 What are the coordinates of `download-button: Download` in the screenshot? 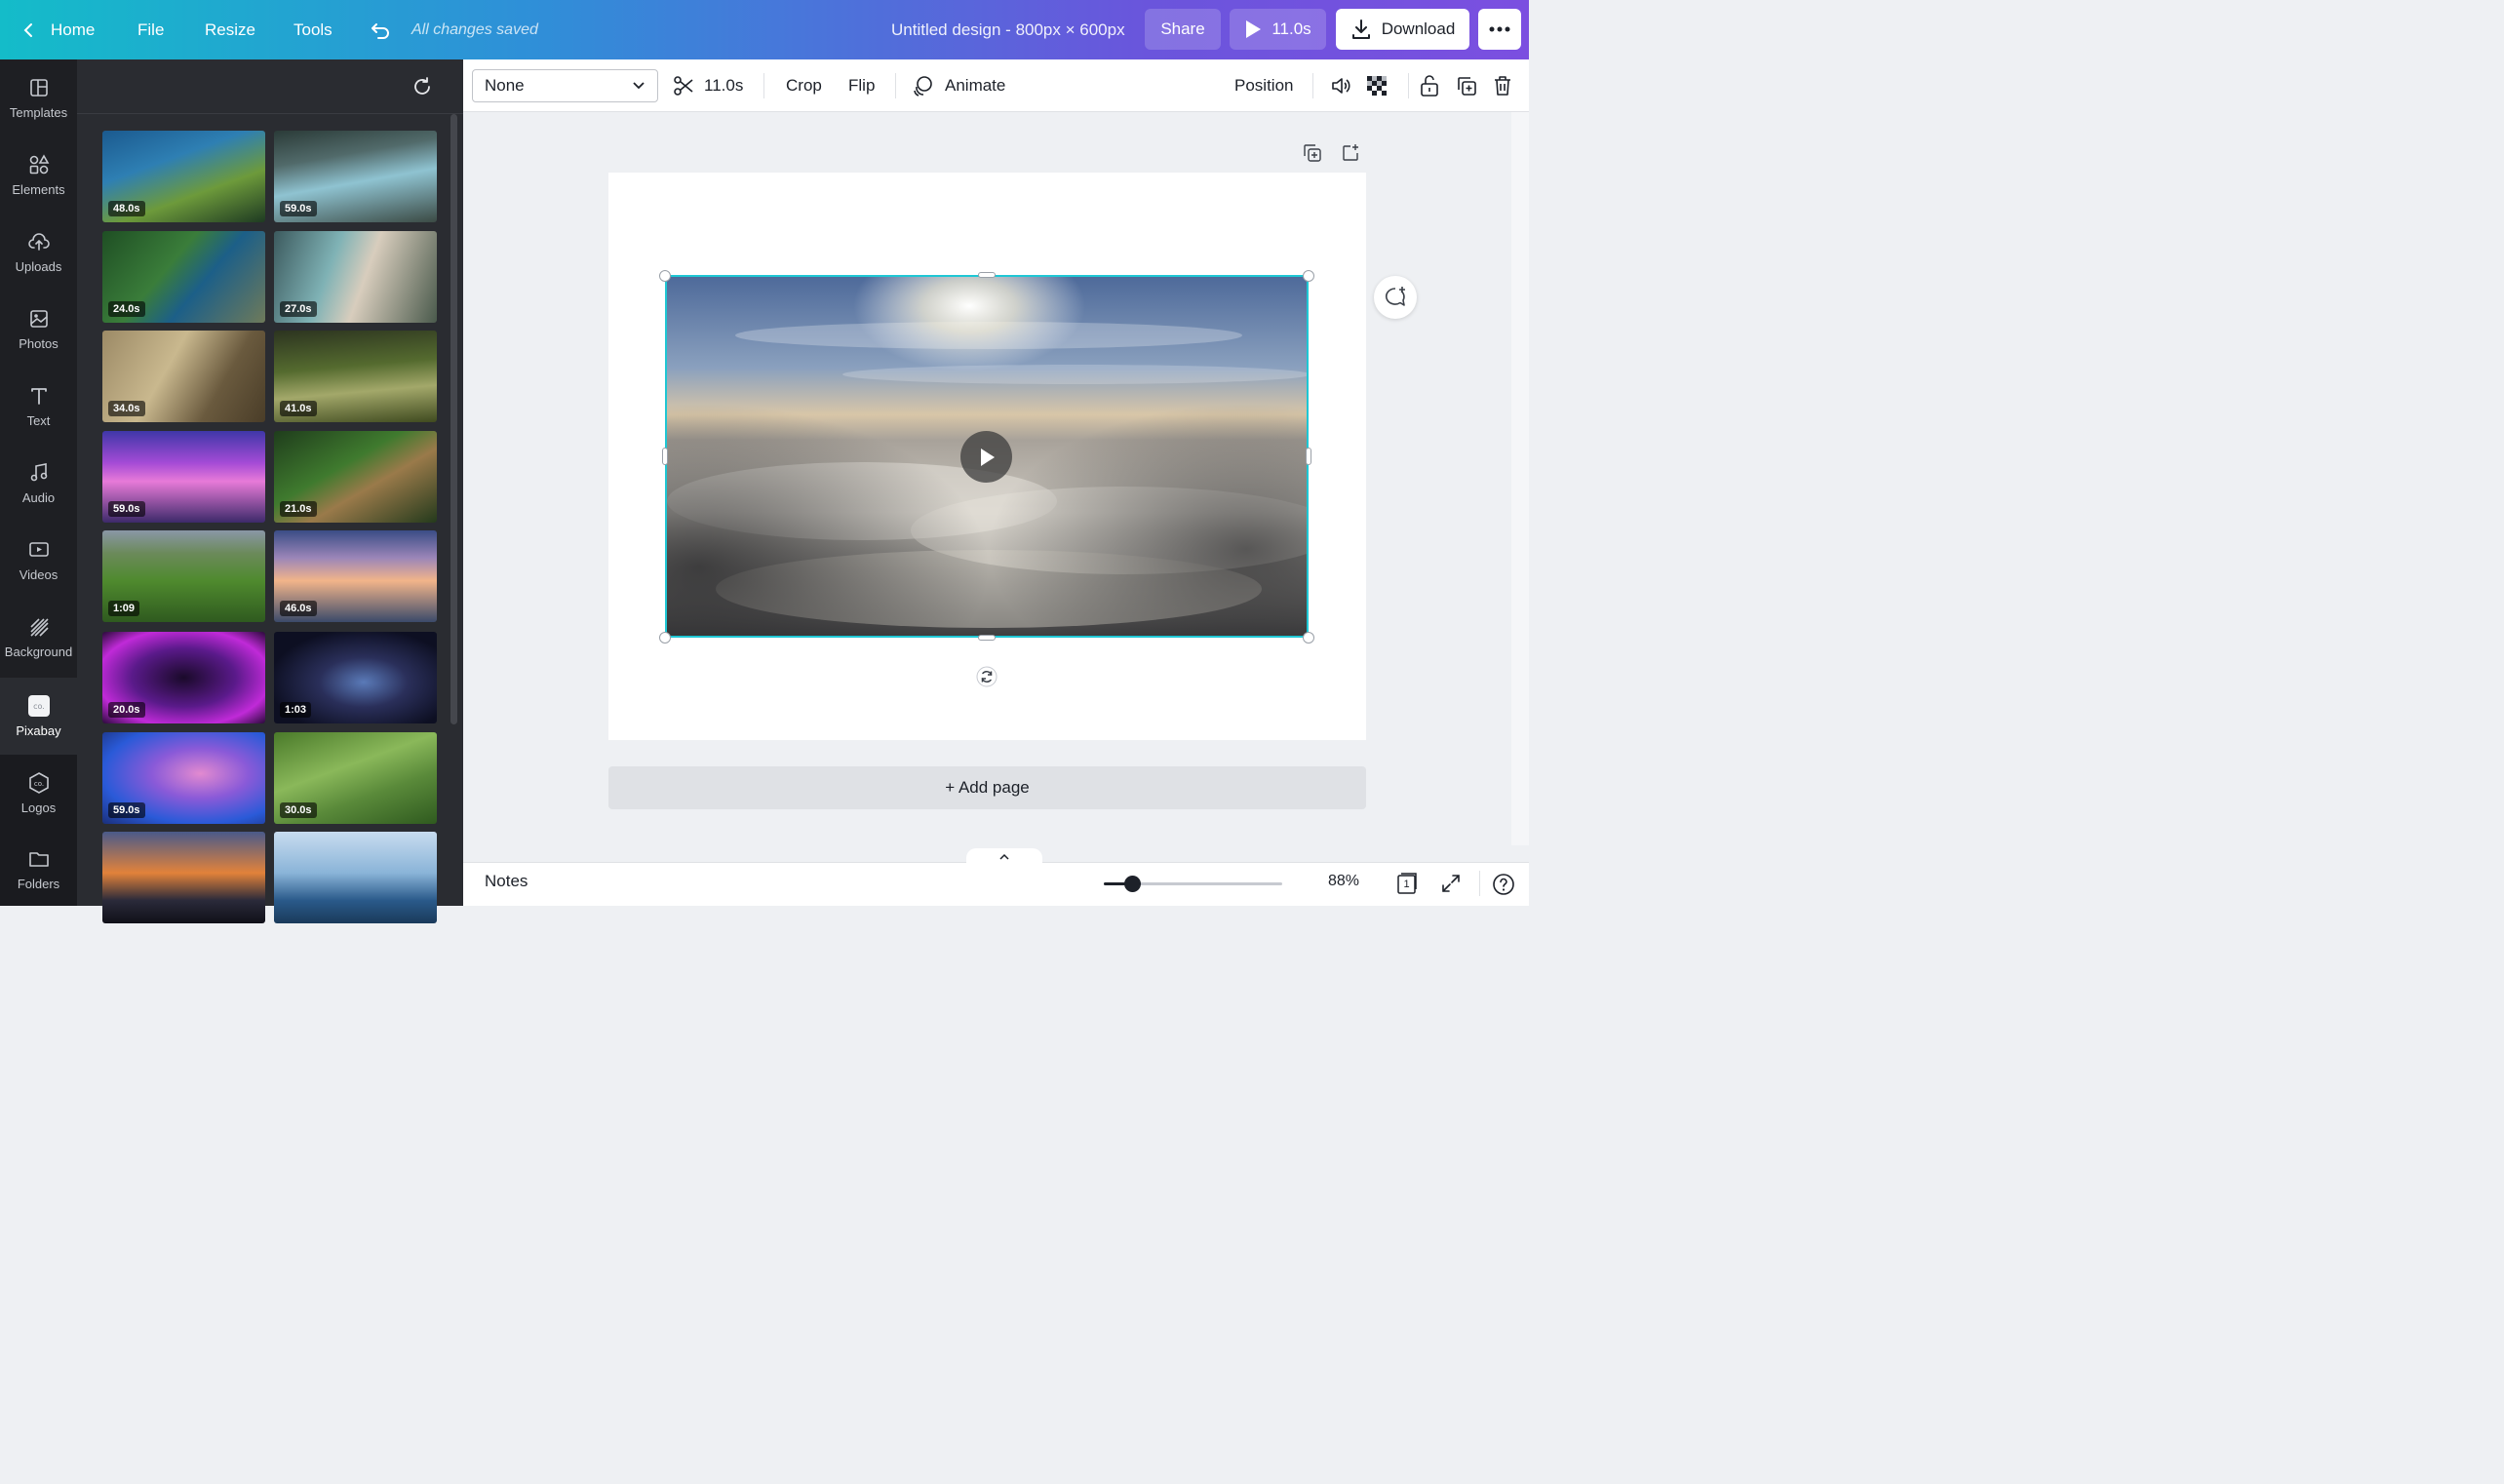 It's located at (1403, 29).